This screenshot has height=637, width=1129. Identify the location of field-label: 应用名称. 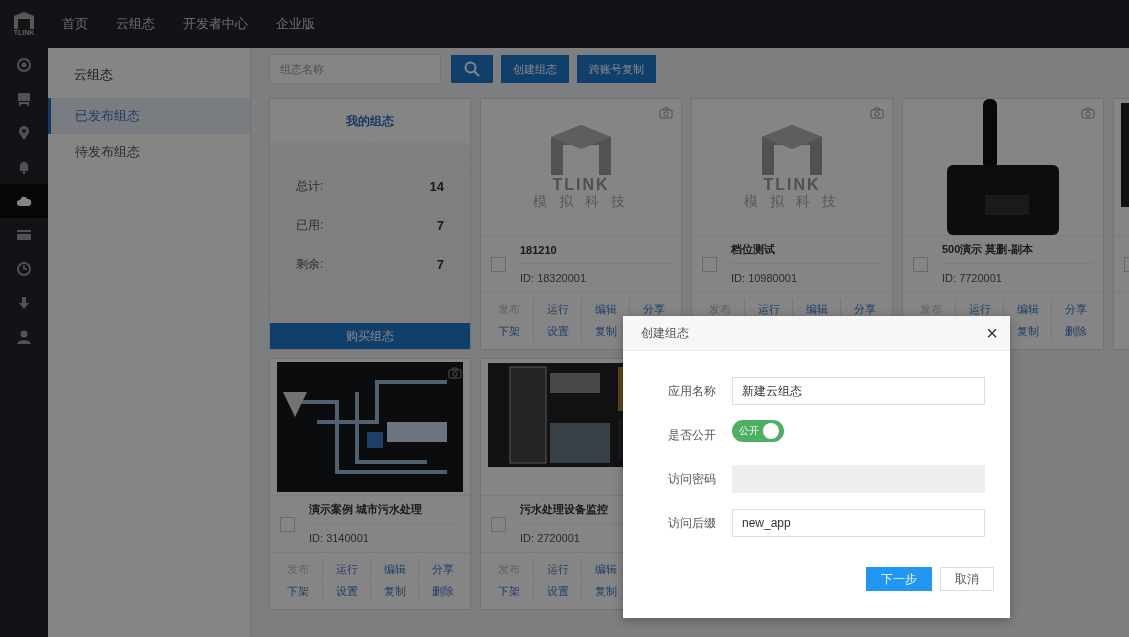
(692, 391).